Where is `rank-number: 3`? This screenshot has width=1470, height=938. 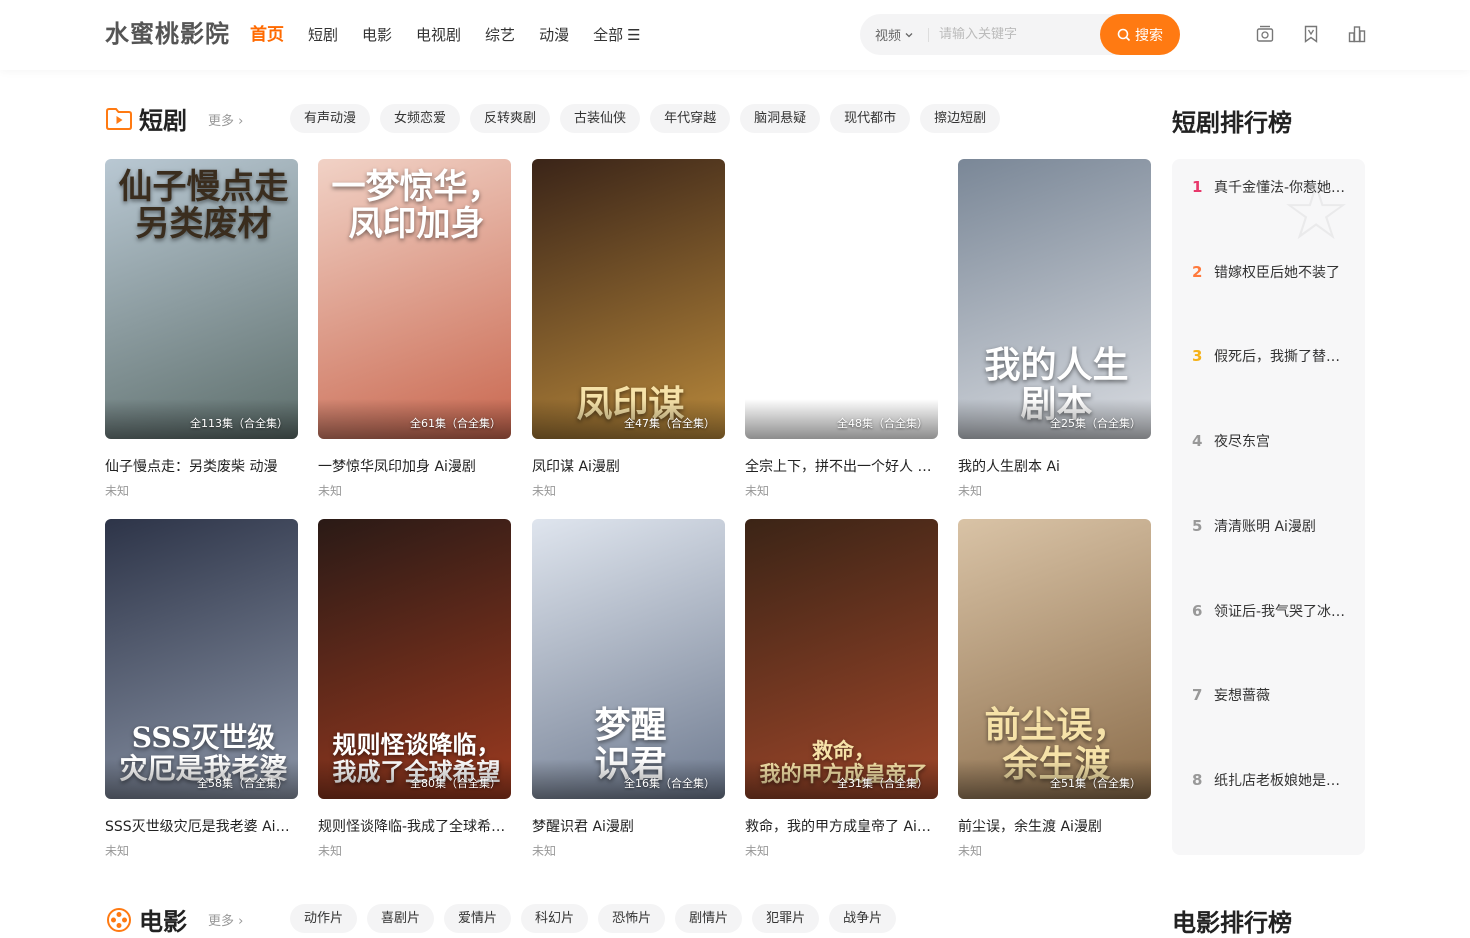 rank-number: 3 is located at coordinates (1197, 356).